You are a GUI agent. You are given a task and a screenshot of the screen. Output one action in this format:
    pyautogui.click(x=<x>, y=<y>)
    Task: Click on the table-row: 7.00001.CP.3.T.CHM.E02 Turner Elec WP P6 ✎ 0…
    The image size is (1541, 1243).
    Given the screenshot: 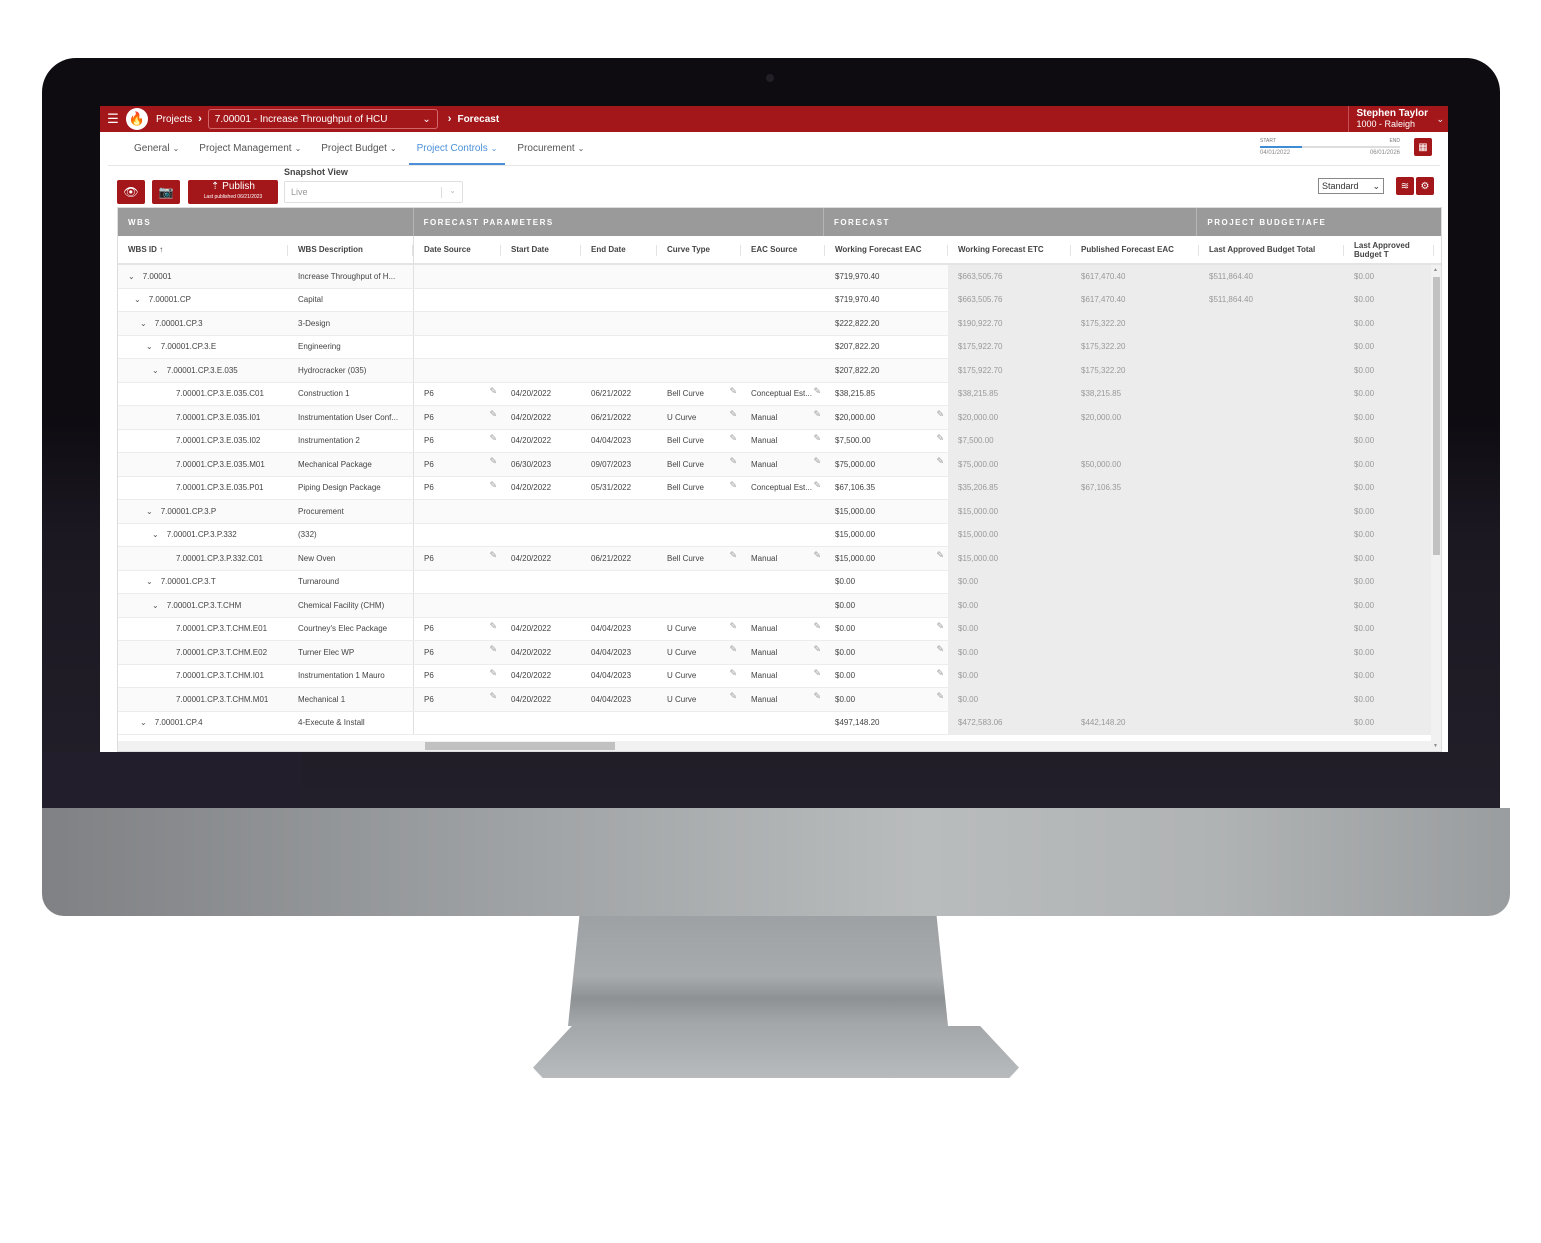 What is the action you would take?
    pyautogui.click(x=779, y=653)
    